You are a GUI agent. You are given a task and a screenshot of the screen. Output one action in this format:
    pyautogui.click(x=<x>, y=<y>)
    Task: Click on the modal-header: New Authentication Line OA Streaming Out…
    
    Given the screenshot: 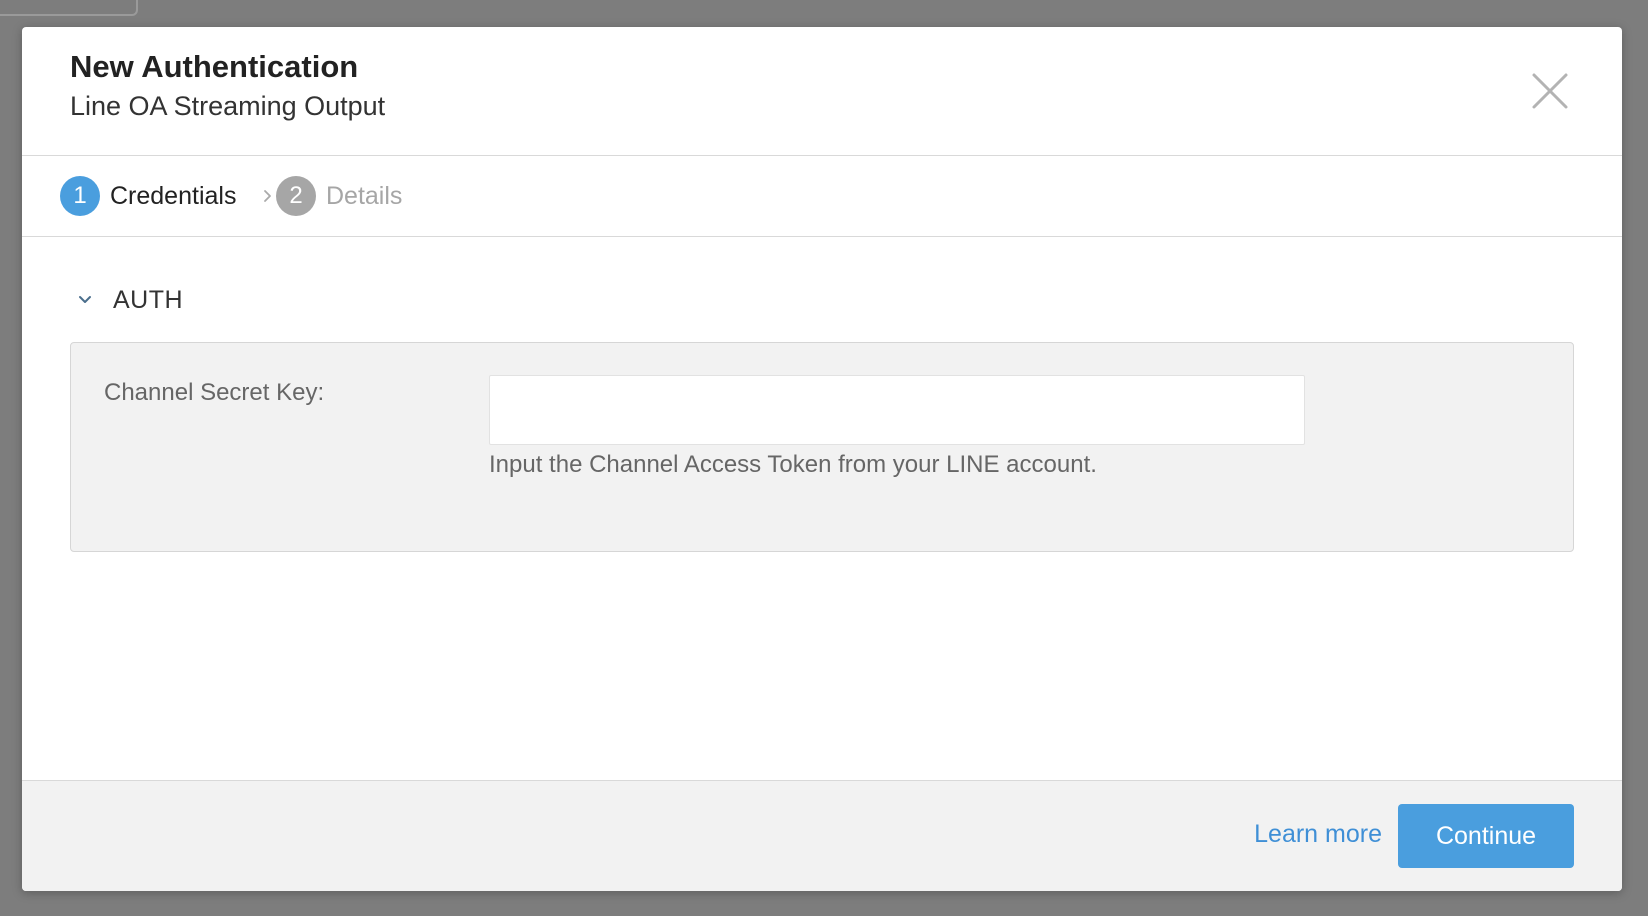 What is the action you would take?
    pyautogui.click(x=822, y=91)
    